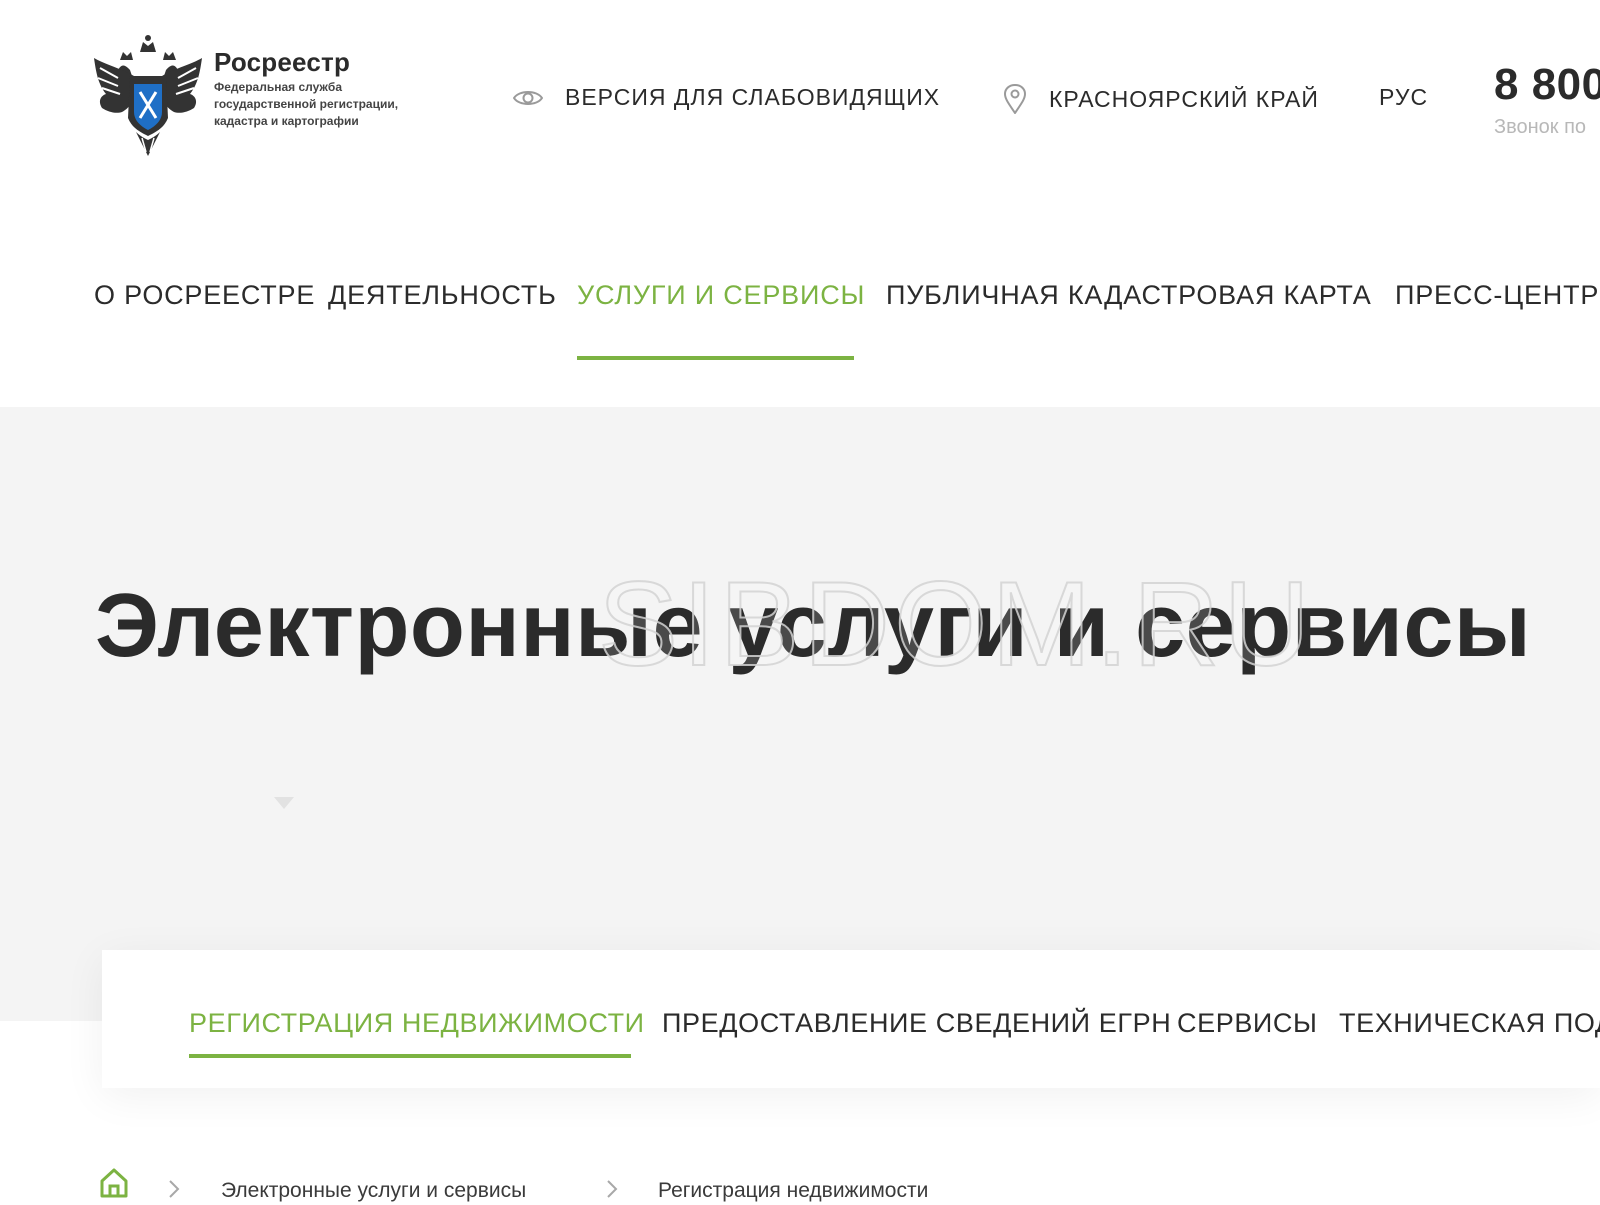  Describe the element at coordinates (916, 1023) in the screenshot. I see `tab-egrn-information: ПРЕДОСТАВЛЕНИЕ СВЕДЕНИЙ ЕГРН` at that location.